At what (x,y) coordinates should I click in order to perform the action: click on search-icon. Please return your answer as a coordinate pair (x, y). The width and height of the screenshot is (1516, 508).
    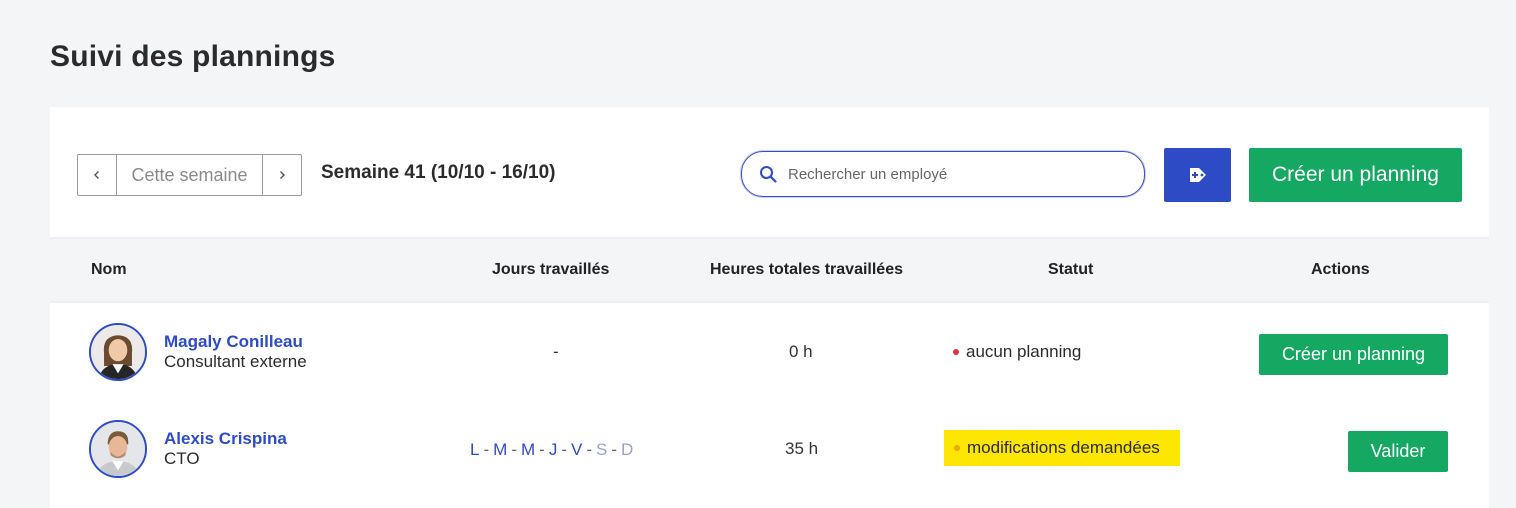
    Looking at the image, I should click on (768, 174).